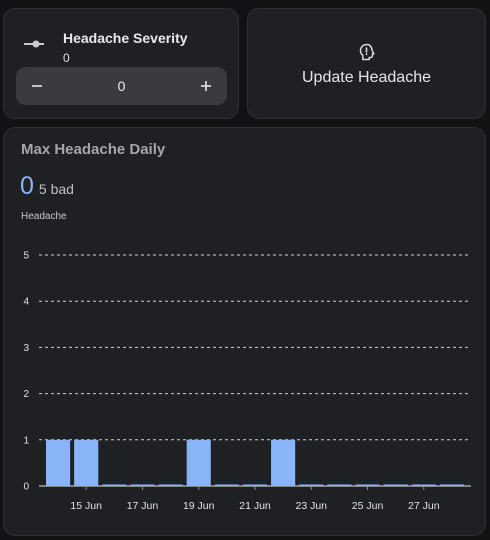 Image resolution: width=490 pixels, height=540 pixels. Describe the element at coordinates (199, 506) in the screenshot. I see `x-tick-label: 19 Jun` at that location.